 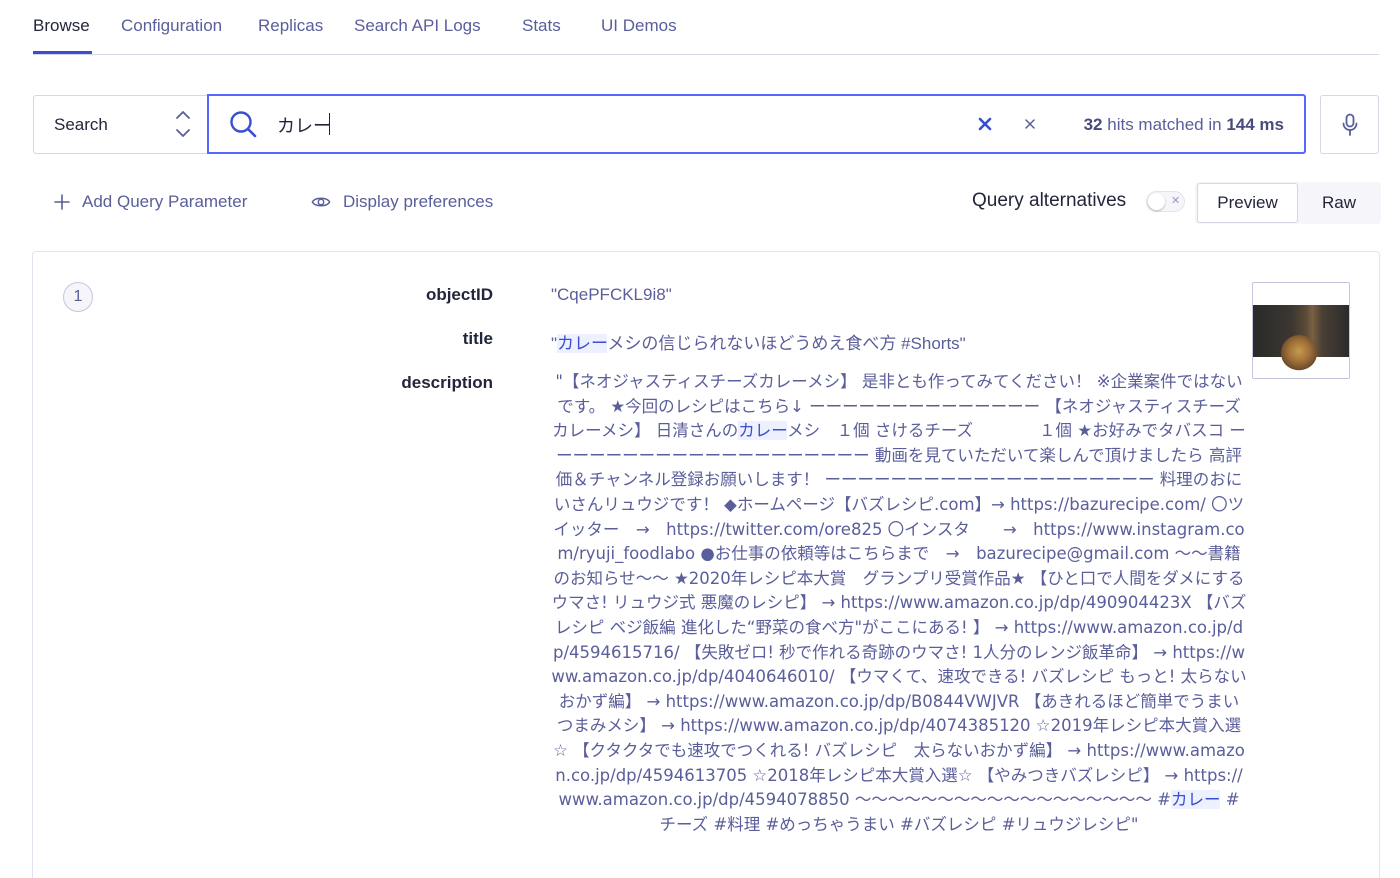 I want to click on thumbnail-image, so click(x=1301, y=338).